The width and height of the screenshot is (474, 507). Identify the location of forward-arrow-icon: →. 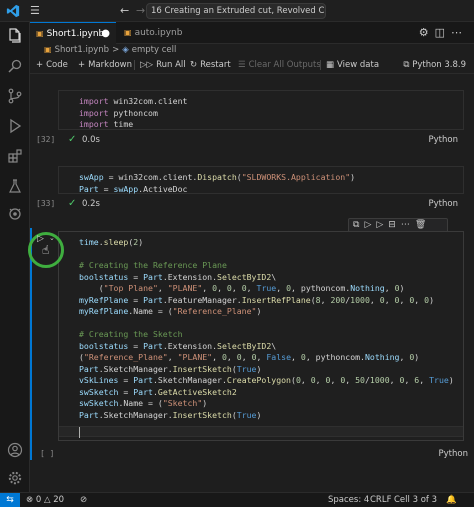
(140, 10).